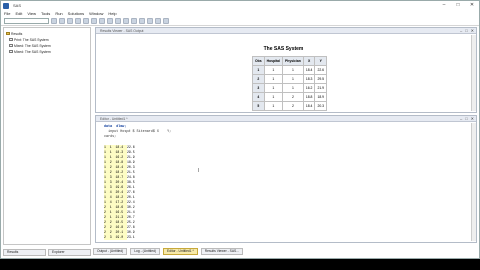 Image resolution: width=480 pixels, height=270 pixels. What do you see at coordinates (258, 110) in the screenshot?
I see `table-cell: 6` at bounding box center [258, 110].